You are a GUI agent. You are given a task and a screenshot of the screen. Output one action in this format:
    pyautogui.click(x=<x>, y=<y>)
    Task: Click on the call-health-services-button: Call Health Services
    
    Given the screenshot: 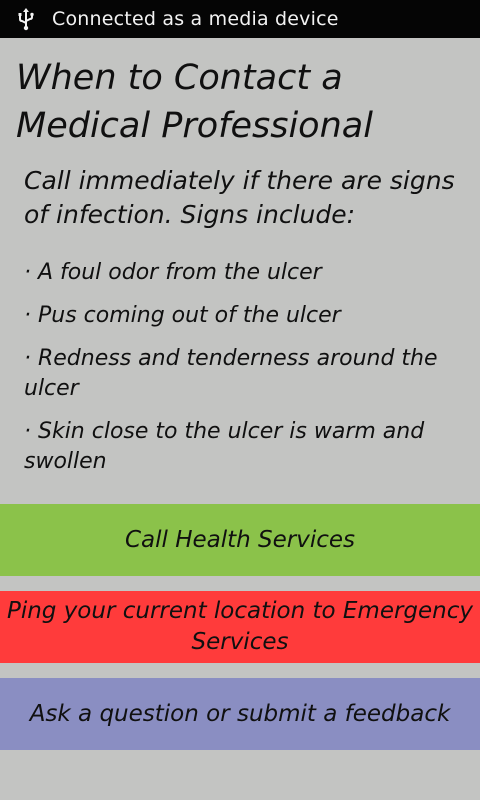 What is the action you would take?
    pyautogui.click(x=240, y=540)
    